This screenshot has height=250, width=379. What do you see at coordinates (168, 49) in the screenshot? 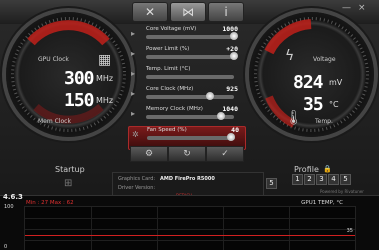
I see `slider-label: Power Limit (%)` at bounding box center [168, 49].